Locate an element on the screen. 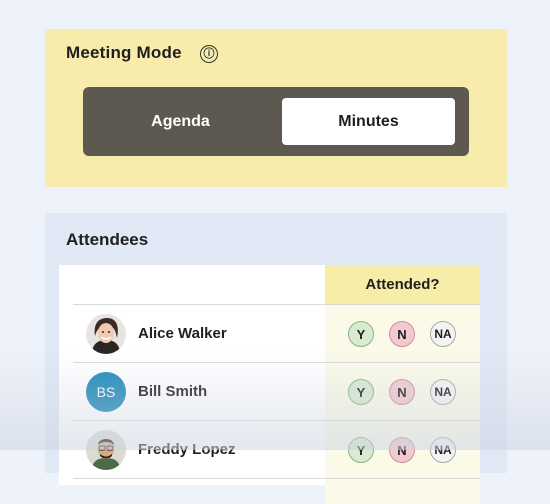 Image resolution: width=550 pixels, height=504 pixels. meeting-mode-toggle: Agenda Minutes is located at coordinates (276, 121).